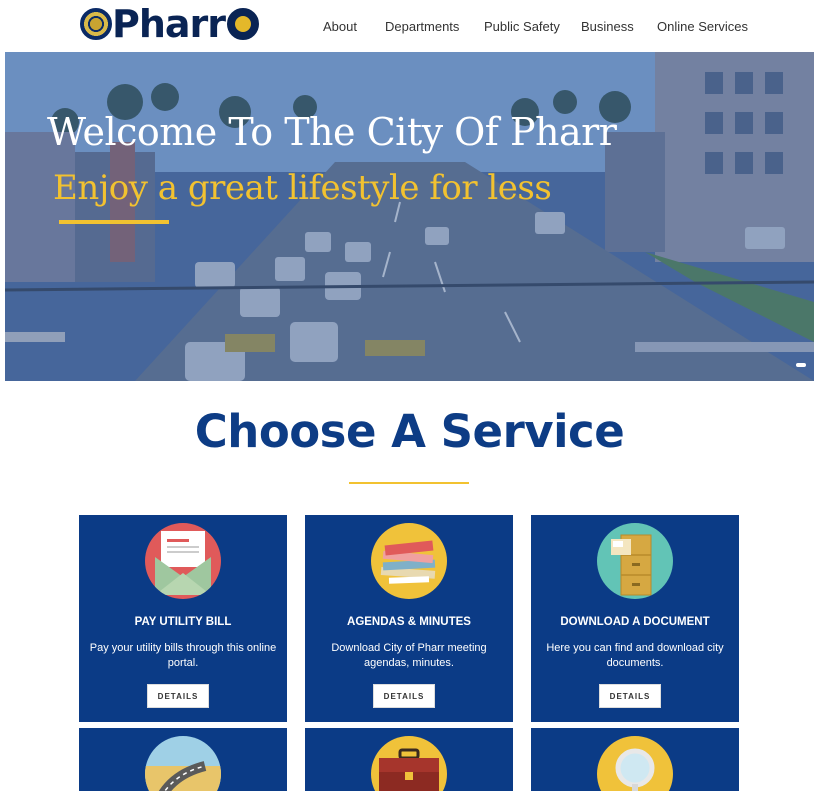  I want to click on nav-online-services: Online Services, so click(702, 26).